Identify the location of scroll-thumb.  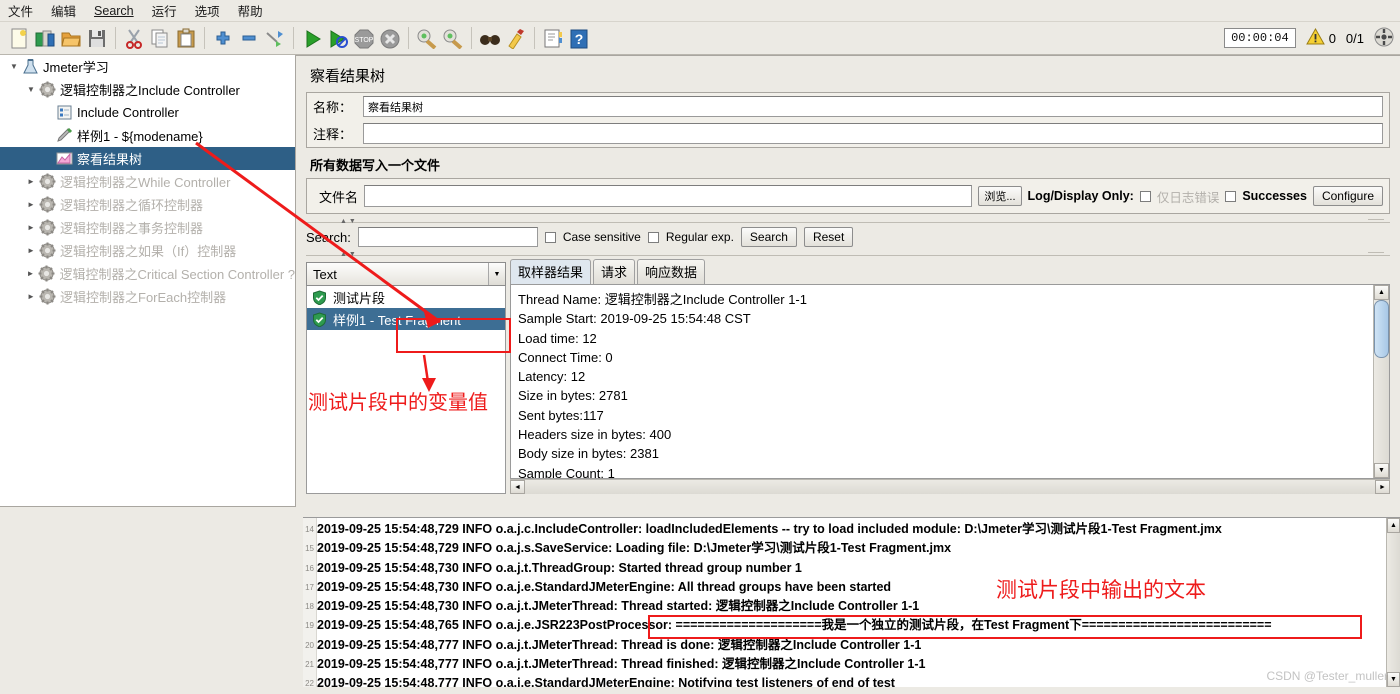
(1381, 329).